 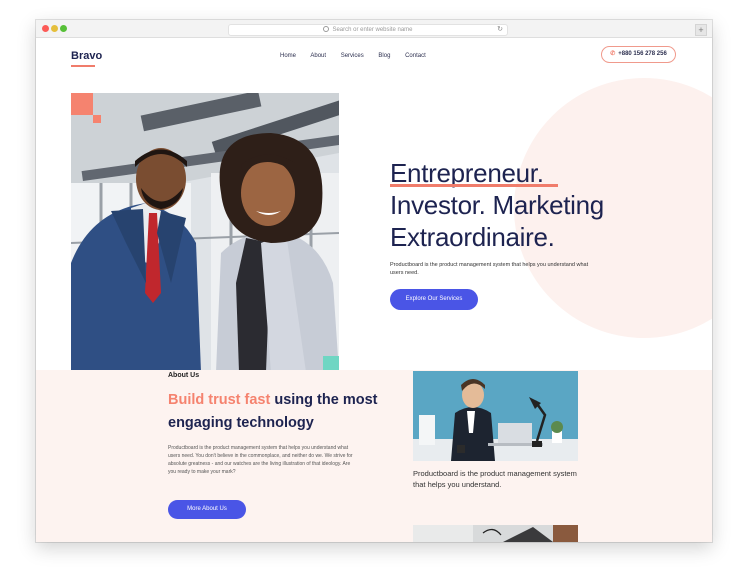 What do you see at coordinates (434, 299) in the screenshot?
I see `explore-services-button: Explore Our Services` at bounding box center [434, 299].